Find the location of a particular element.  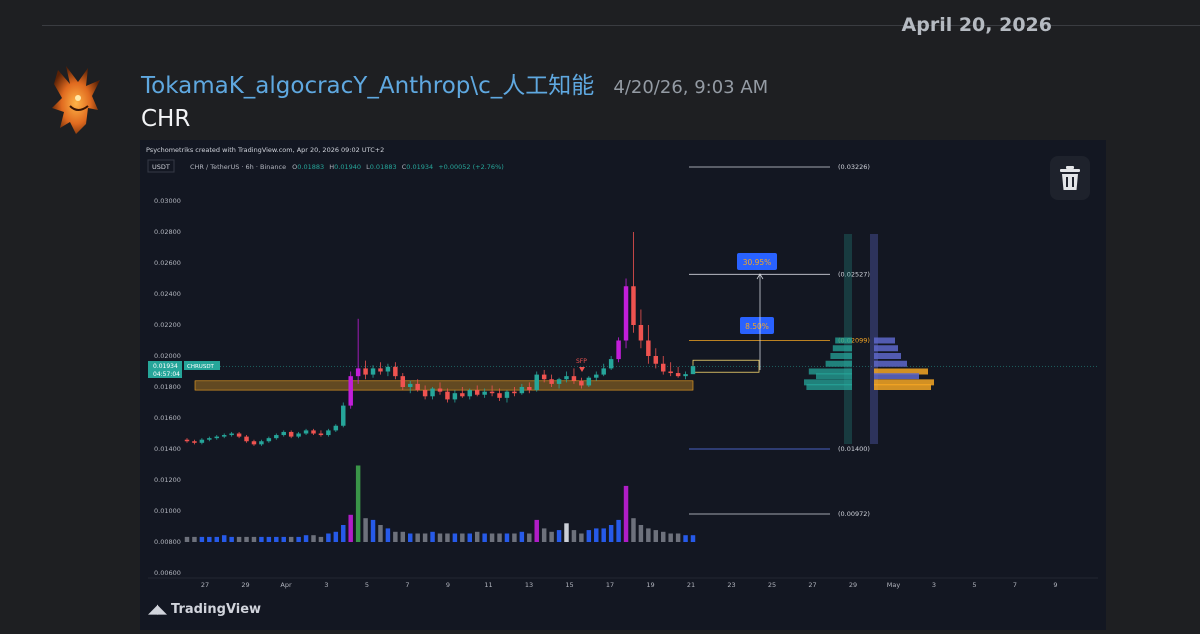

target-label-2: 8.50% is located at coordinates (757, 326).